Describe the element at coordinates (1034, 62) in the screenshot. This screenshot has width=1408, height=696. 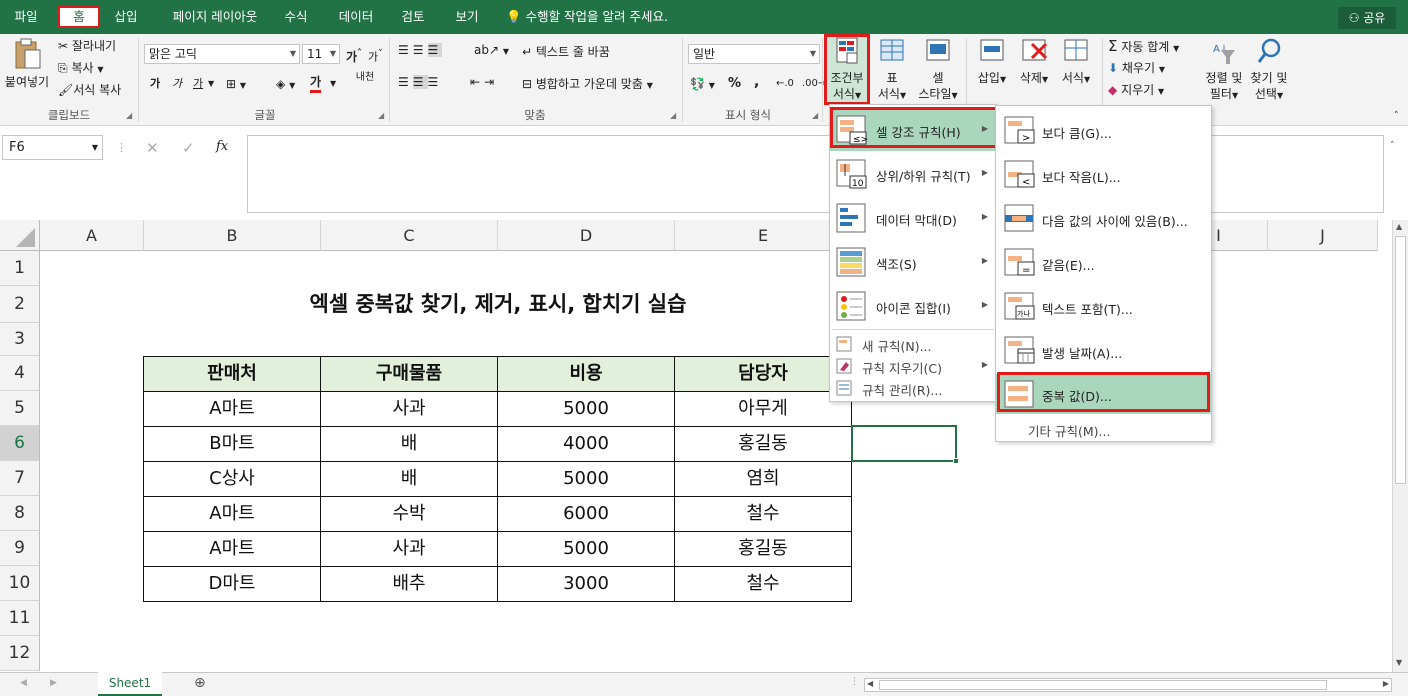
I see `delete-cells-button: 삭제▼` at that location.